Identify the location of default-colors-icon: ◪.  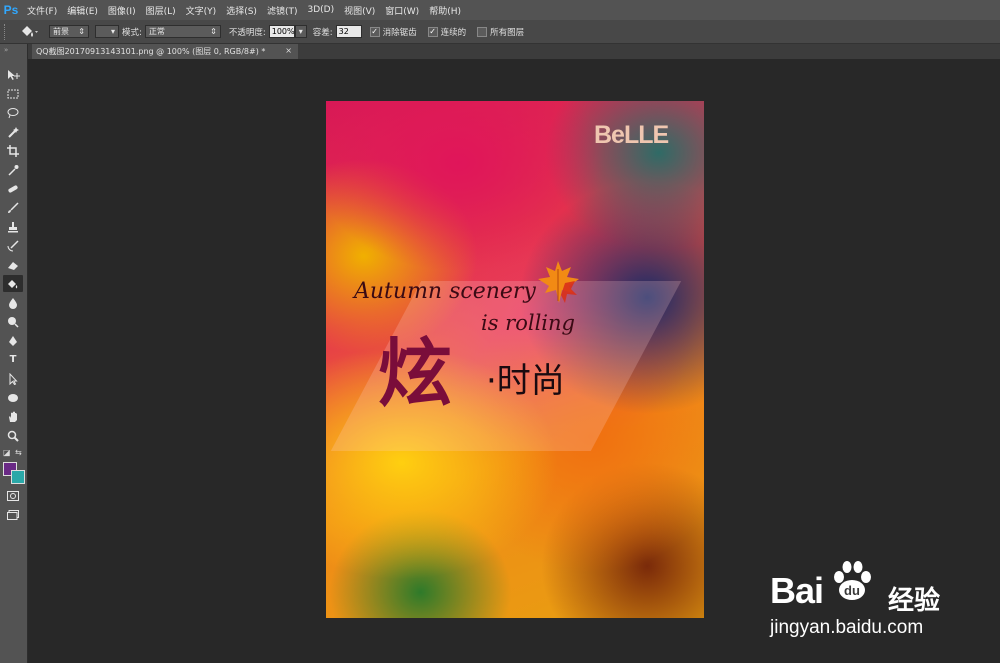
(7, 452).